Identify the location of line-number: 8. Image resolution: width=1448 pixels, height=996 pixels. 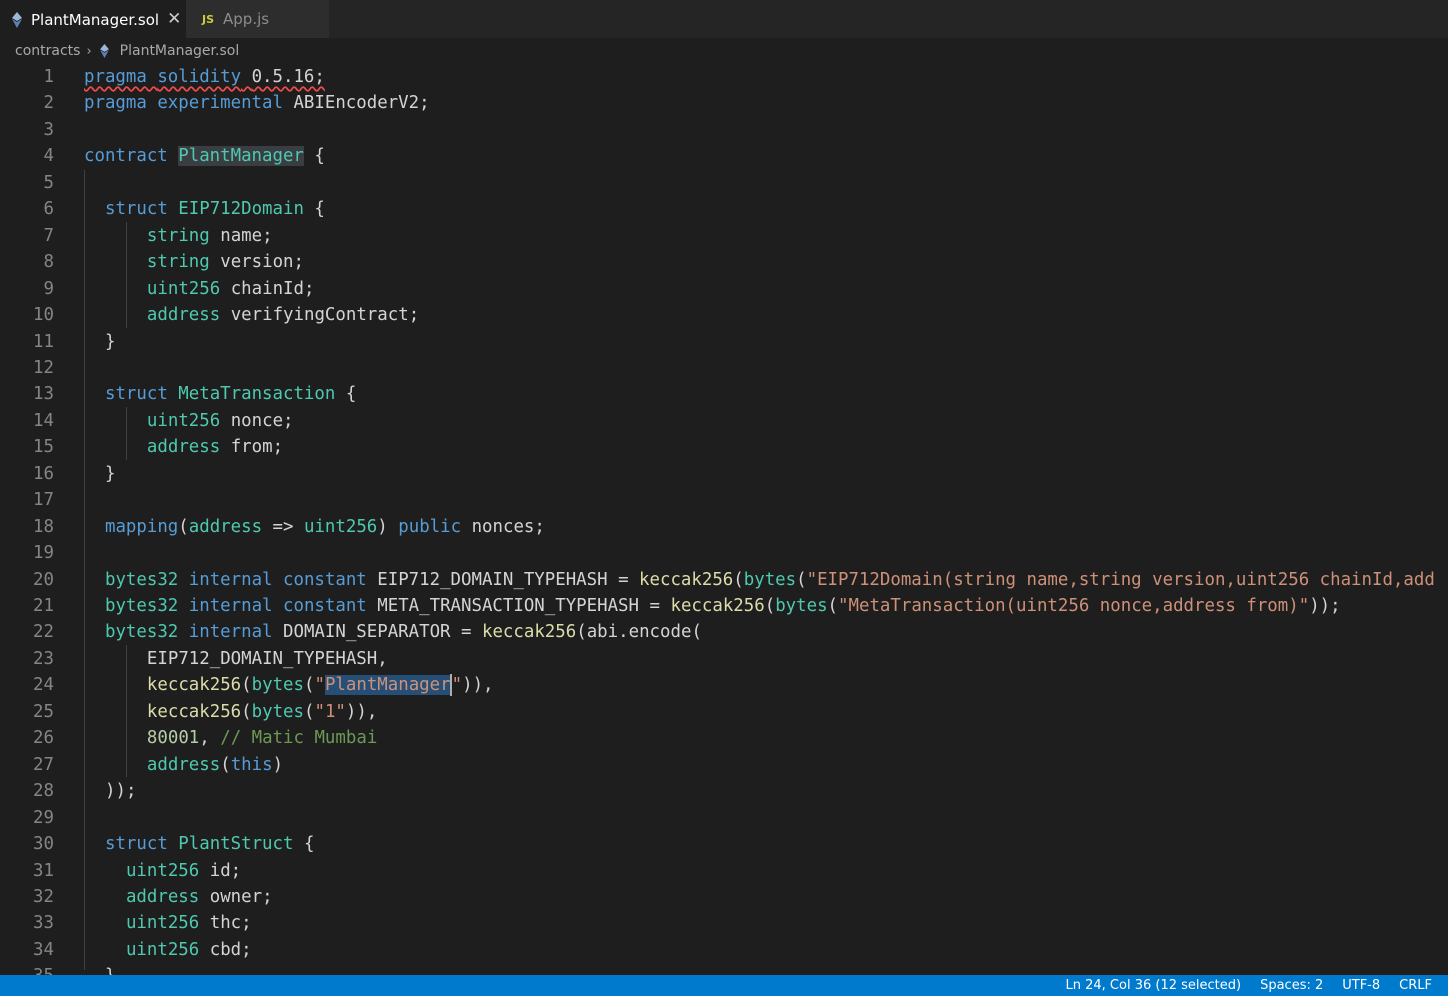
(48, 262).